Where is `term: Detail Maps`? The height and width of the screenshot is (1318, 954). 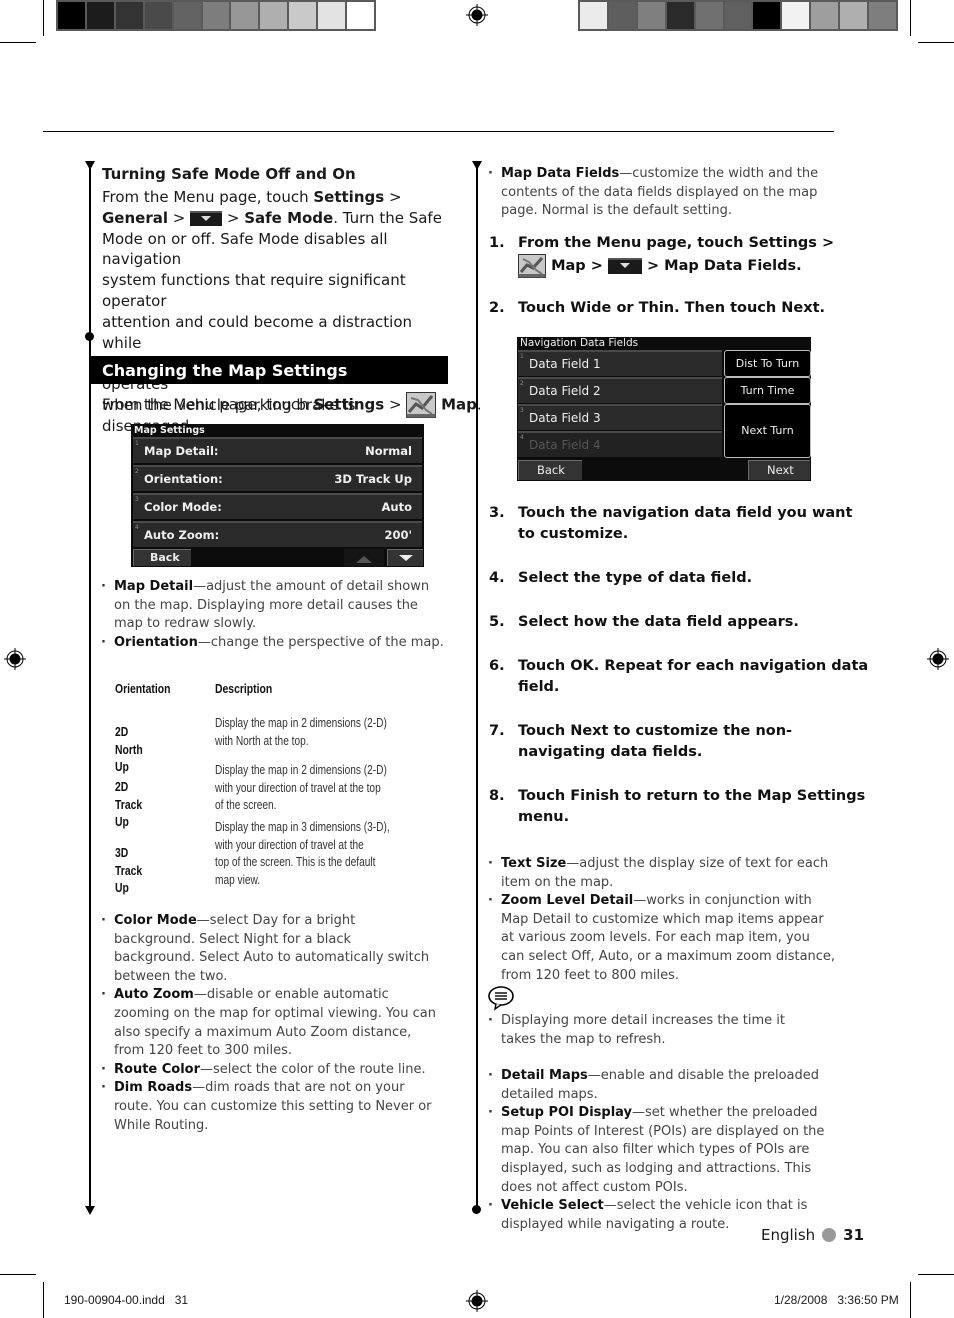 term: Detail Maps is located at coordinates (544, 1075).